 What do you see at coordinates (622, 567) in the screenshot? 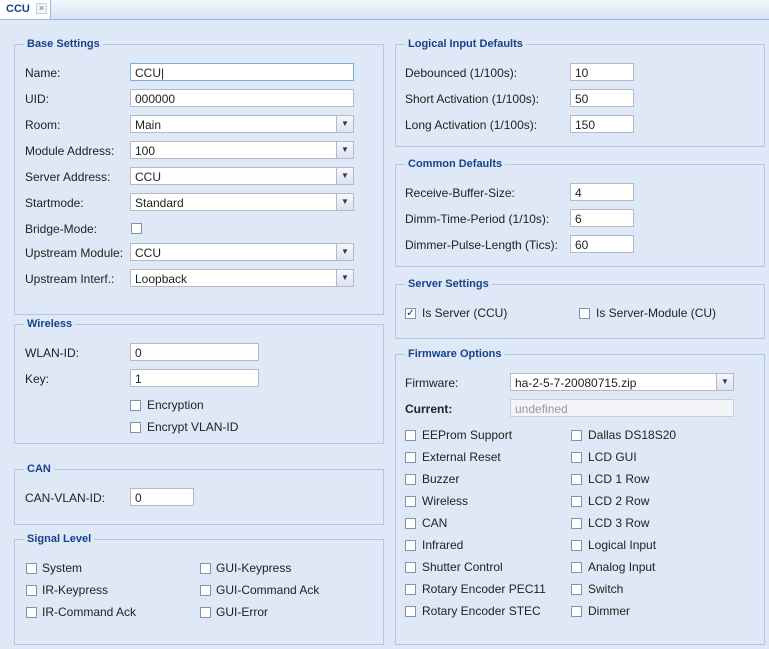
I see `analog-input-label: Analog Input` at bounding box center [622, 567].